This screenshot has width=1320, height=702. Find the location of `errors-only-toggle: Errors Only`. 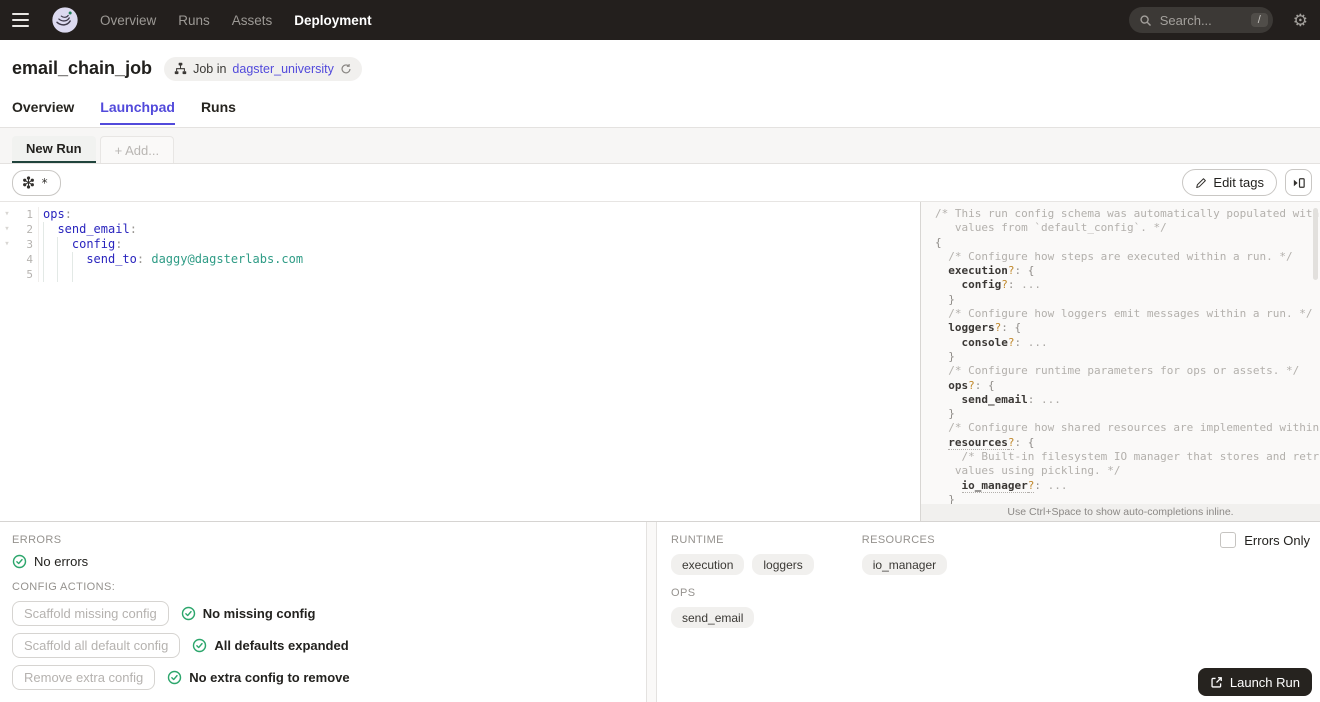

errors-only-toggle: Errors Only is located at coordinates (1265, 540).